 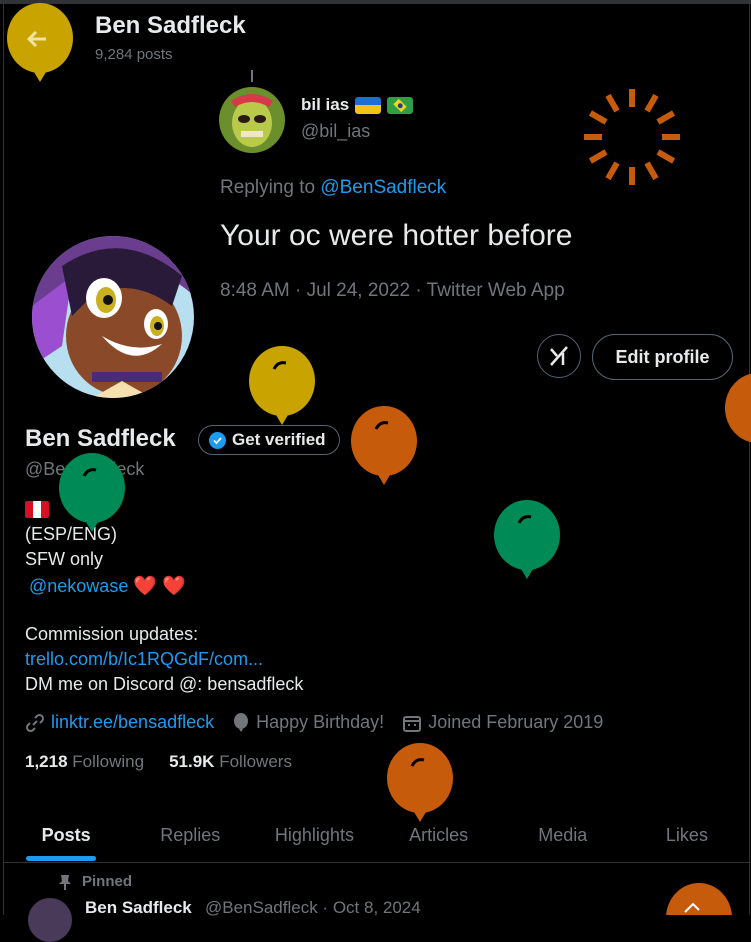 What do you see at coordinates (687, 835) in the screenshot?
I see `tab-likes: Likes` at bounding box center [687, 835].